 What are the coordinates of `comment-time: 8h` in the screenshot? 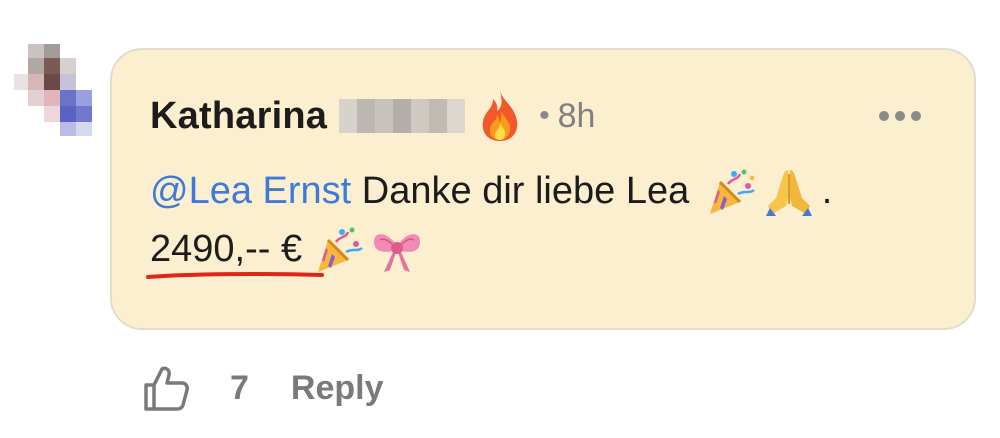 It's located at (576, 115).